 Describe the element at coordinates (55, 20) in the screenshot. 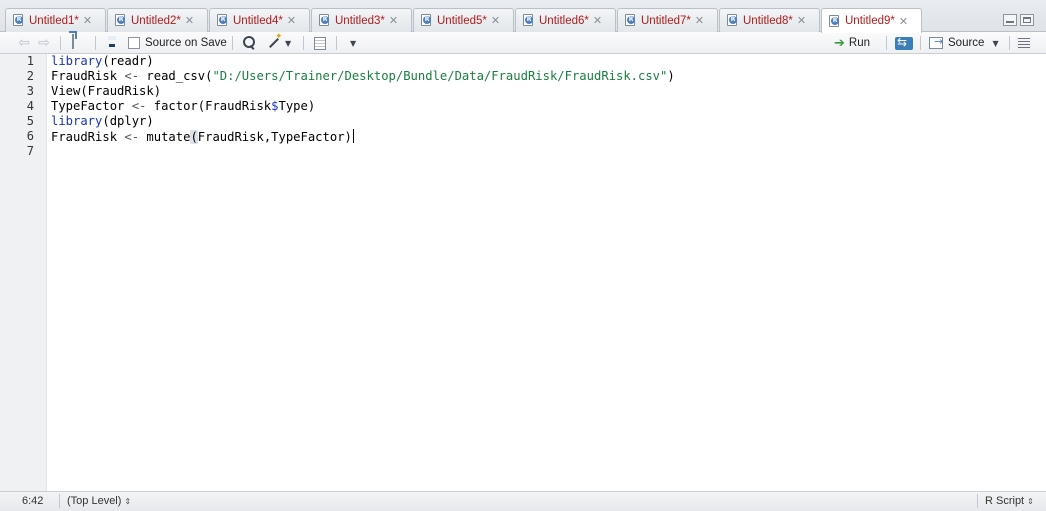

I see `tab-untitled1: R Untitled1* ✕` at that location.